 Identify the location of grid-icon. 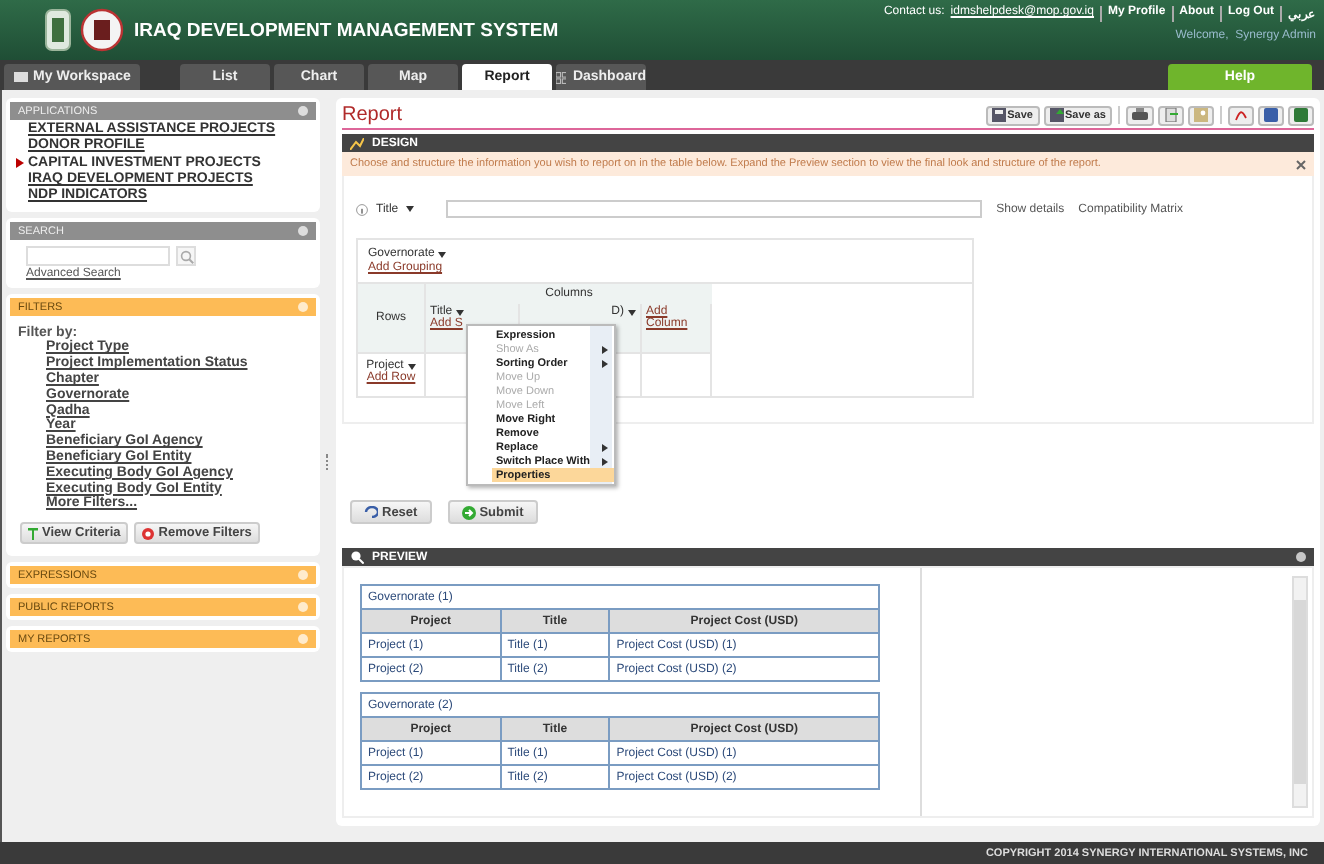
(561, 77).